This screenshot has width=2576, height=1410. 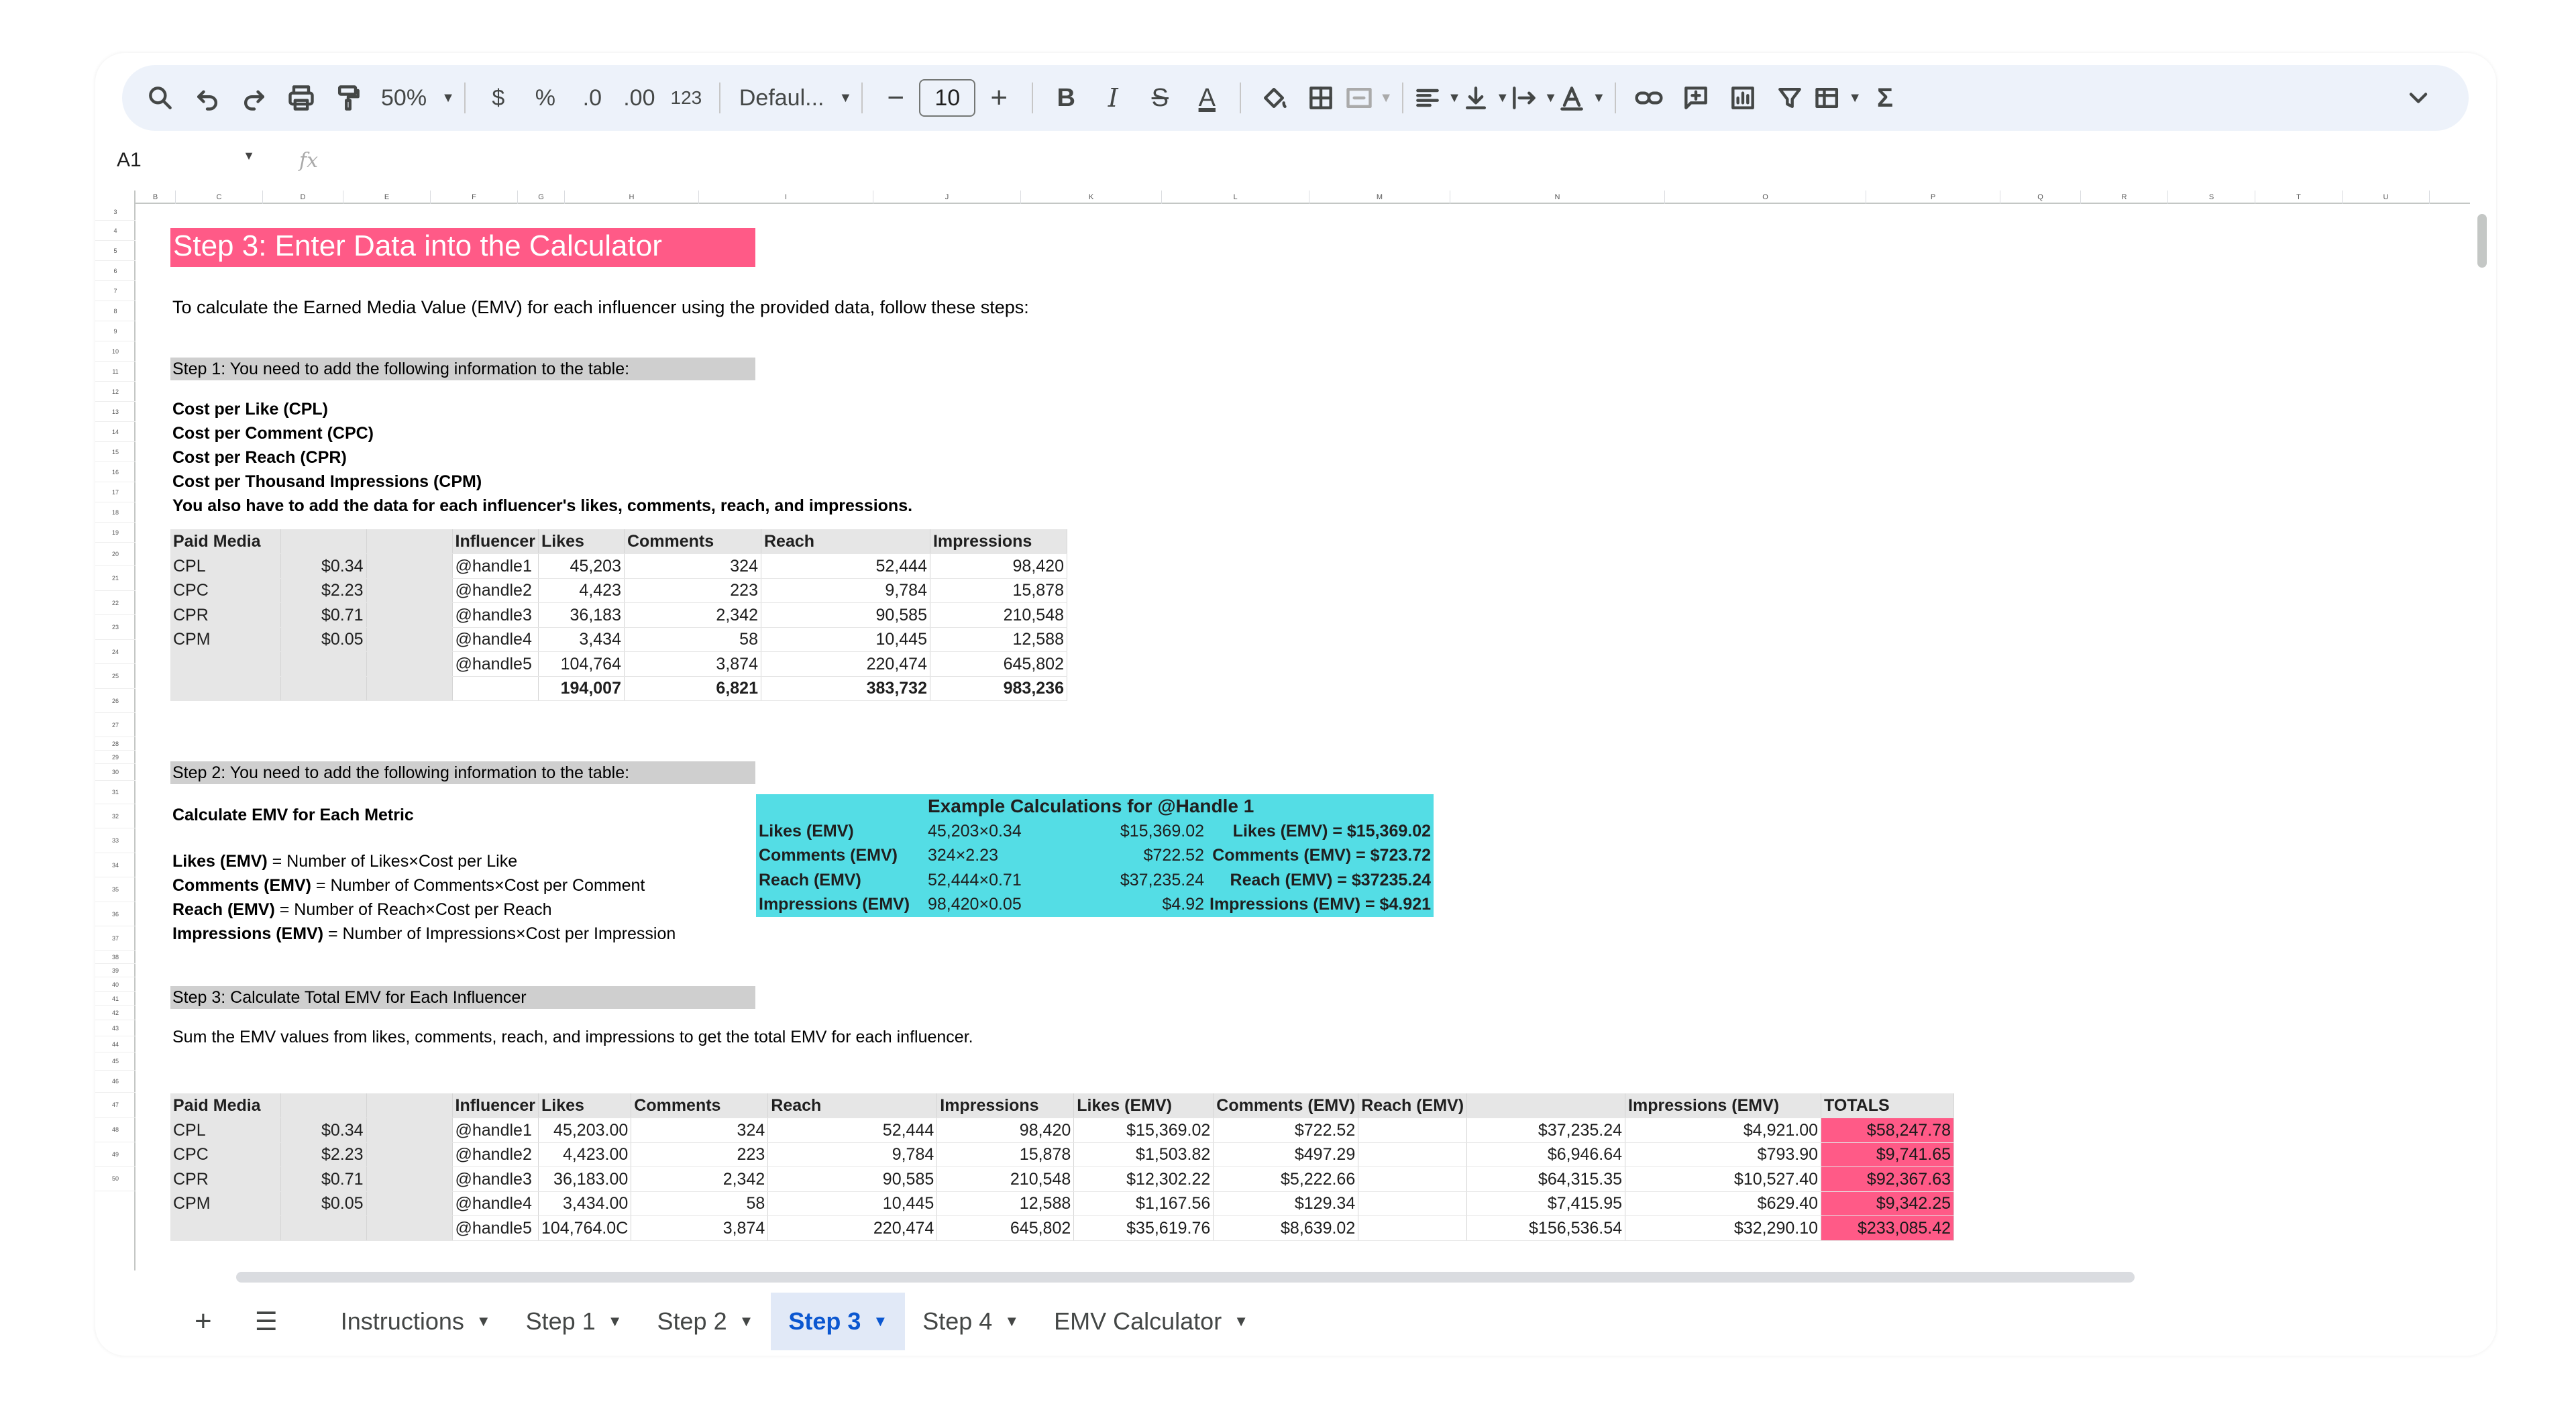 What do you see at coordinates (495, 664) in the screenshot?
I see `table-cell: @handle5` at bounding box center [495, 664].